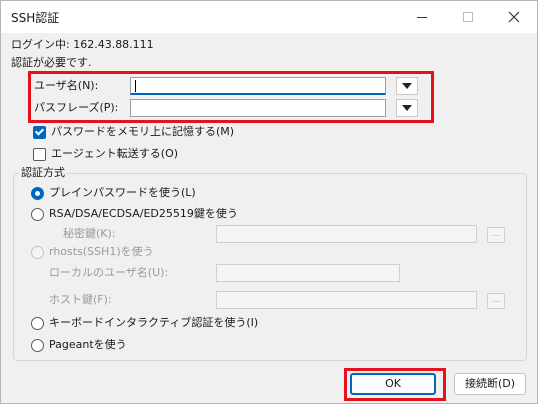 Image resolution: width=538 pixels, height=404 pixels. Describe the element at coordinates (37, 193) in the screenshot. I see `radio-plain-password` at that location.